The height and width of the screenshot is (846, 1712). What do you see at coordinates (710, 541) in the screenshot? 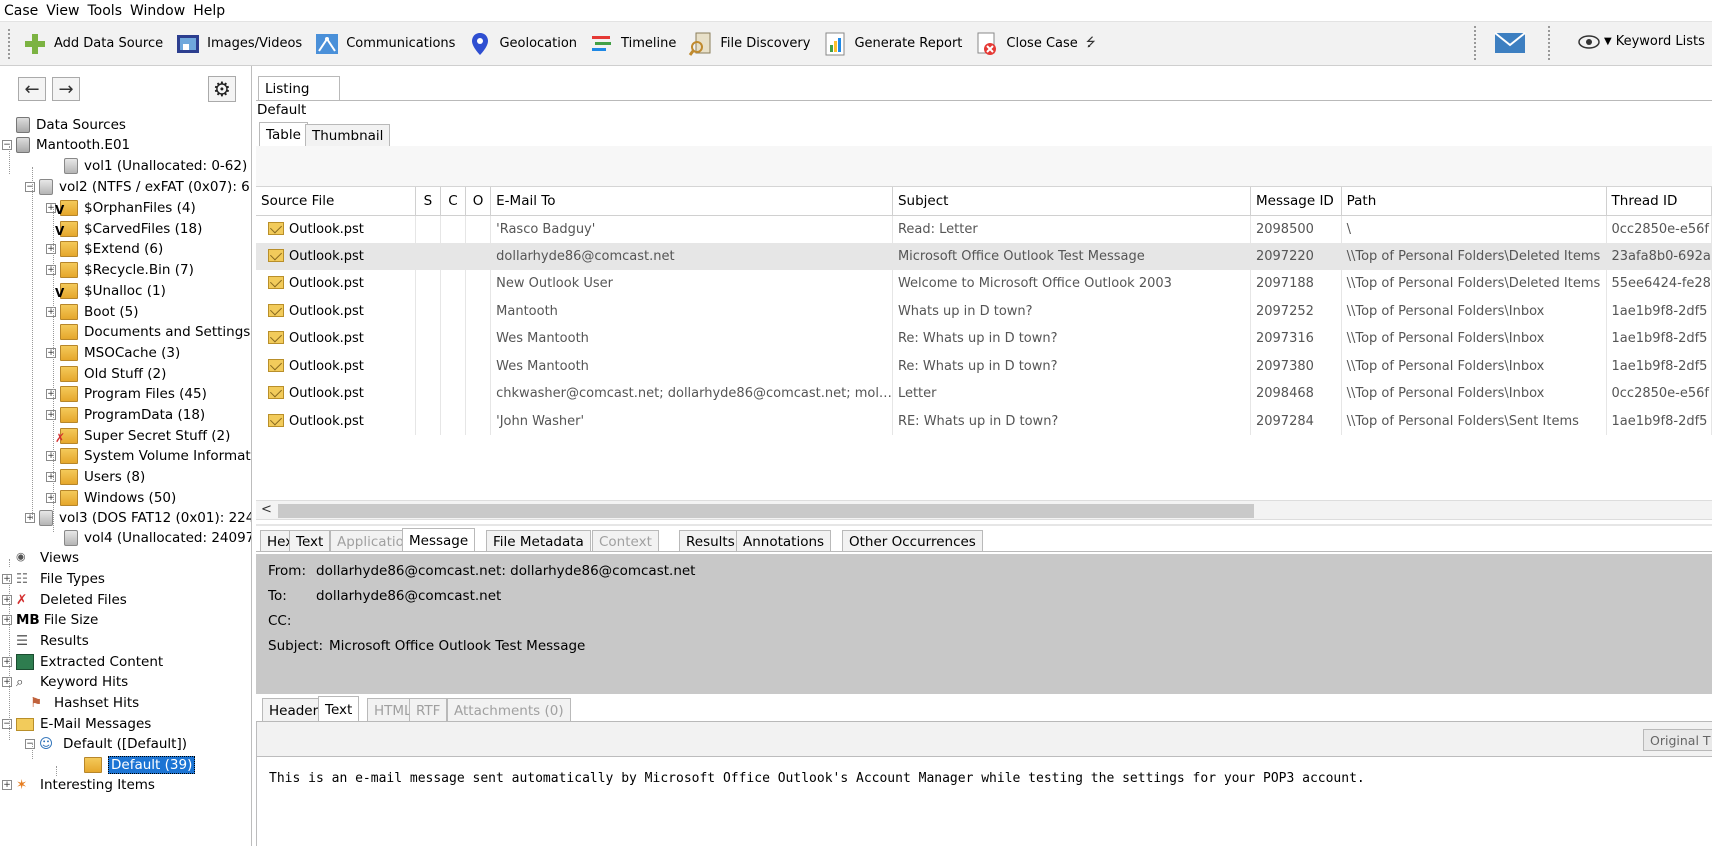
I see `content-tab-results: Results` at bounding box center [710, 541].